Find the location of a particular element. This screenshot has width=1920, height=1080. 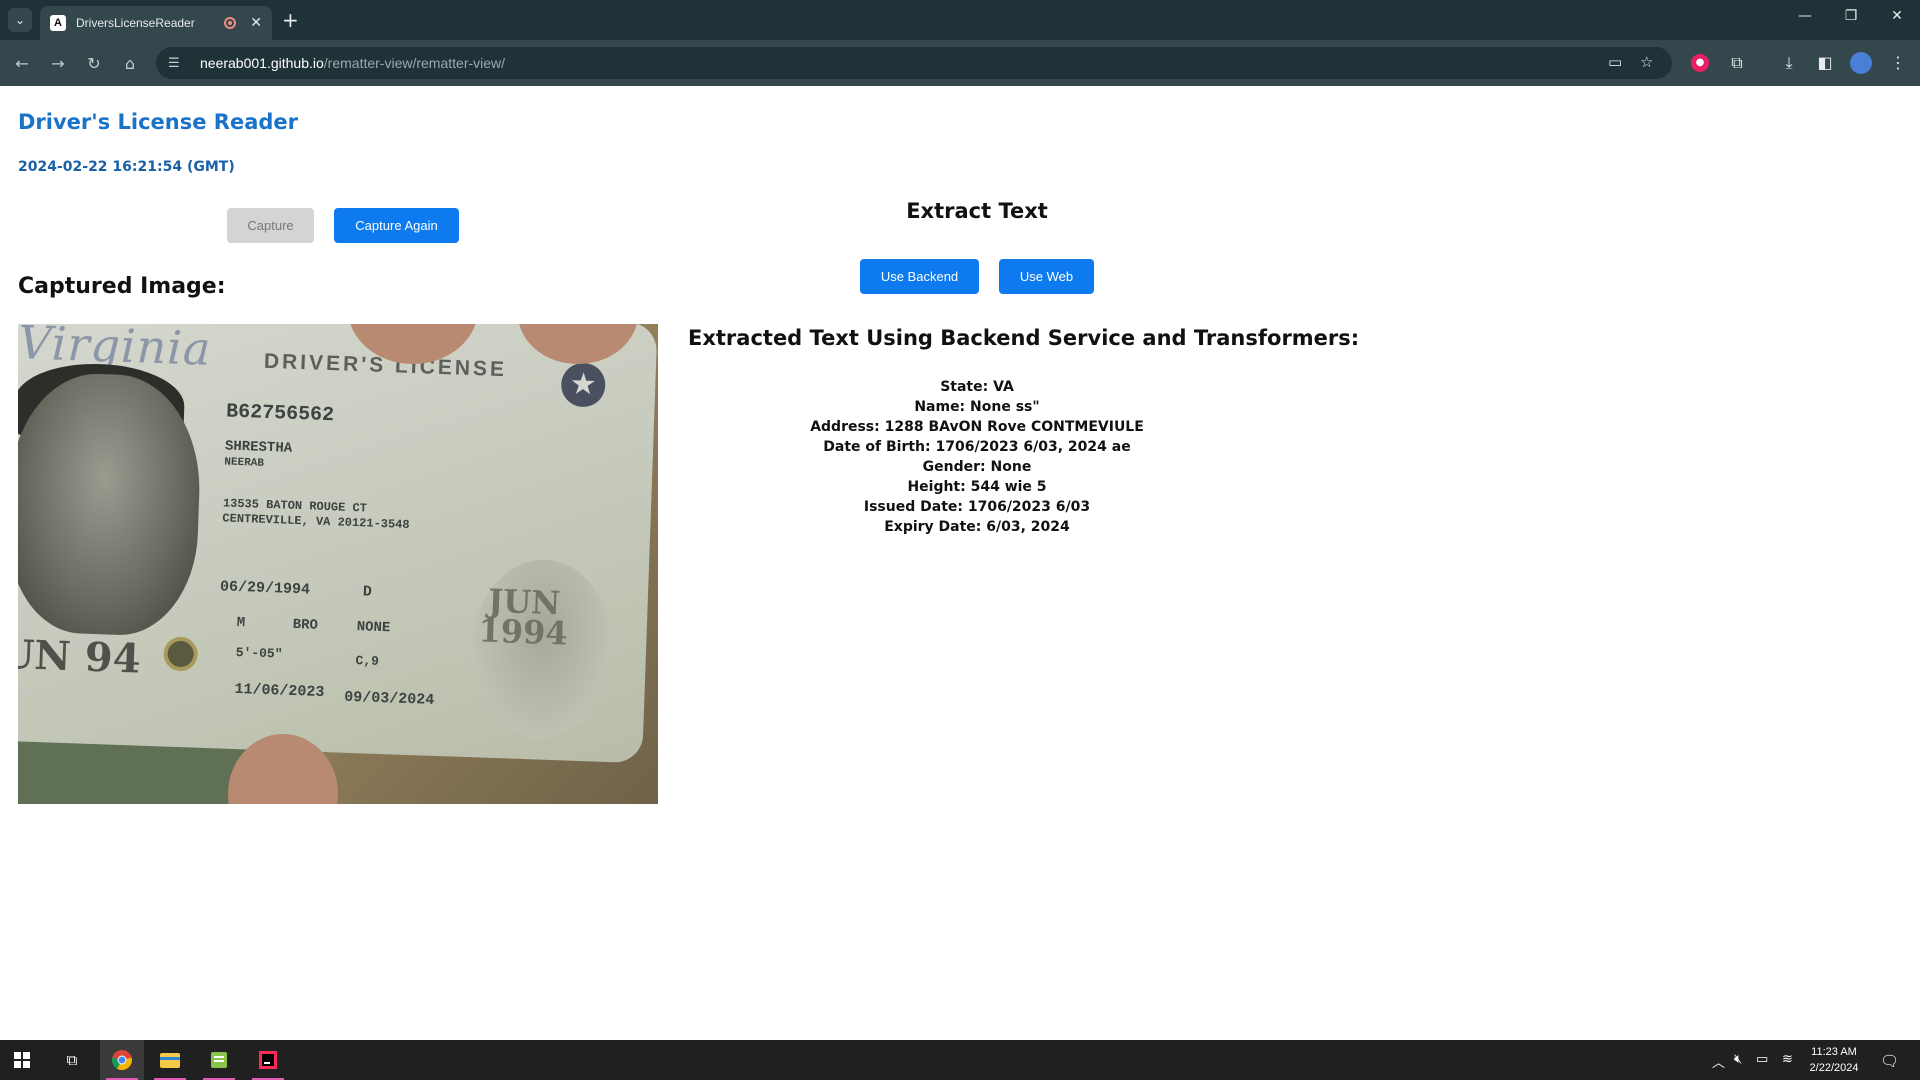

angular-favicon-icon: A is located at coordinates (58, 23).